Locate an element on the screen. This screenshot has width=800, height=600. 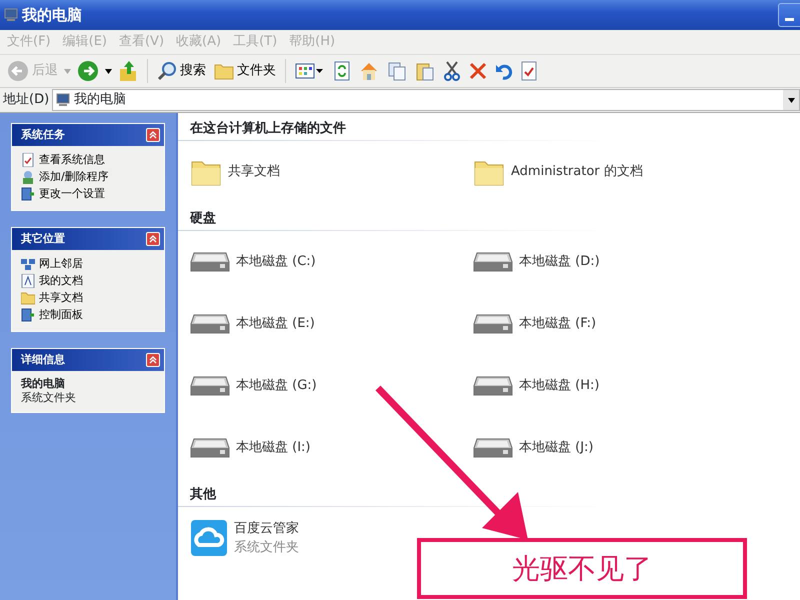
undo-arrow-icon is located at coordinates (504, 71).